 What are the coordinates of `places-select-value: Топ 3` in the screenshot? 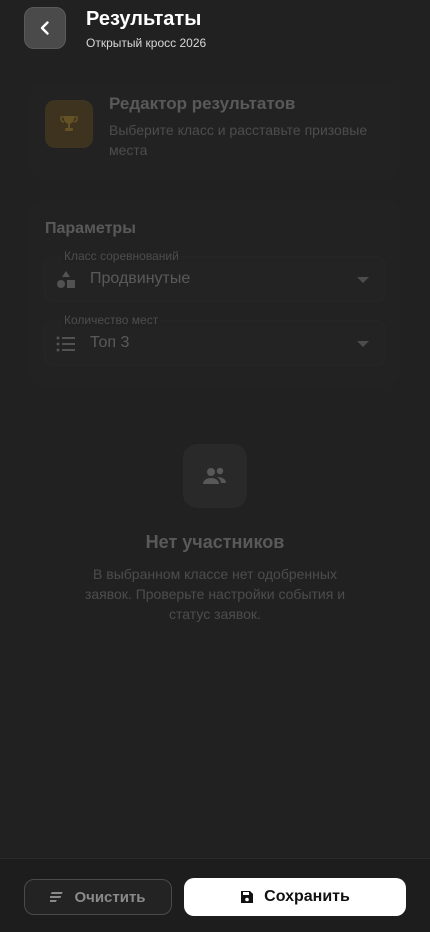 It's located at (110, 342).